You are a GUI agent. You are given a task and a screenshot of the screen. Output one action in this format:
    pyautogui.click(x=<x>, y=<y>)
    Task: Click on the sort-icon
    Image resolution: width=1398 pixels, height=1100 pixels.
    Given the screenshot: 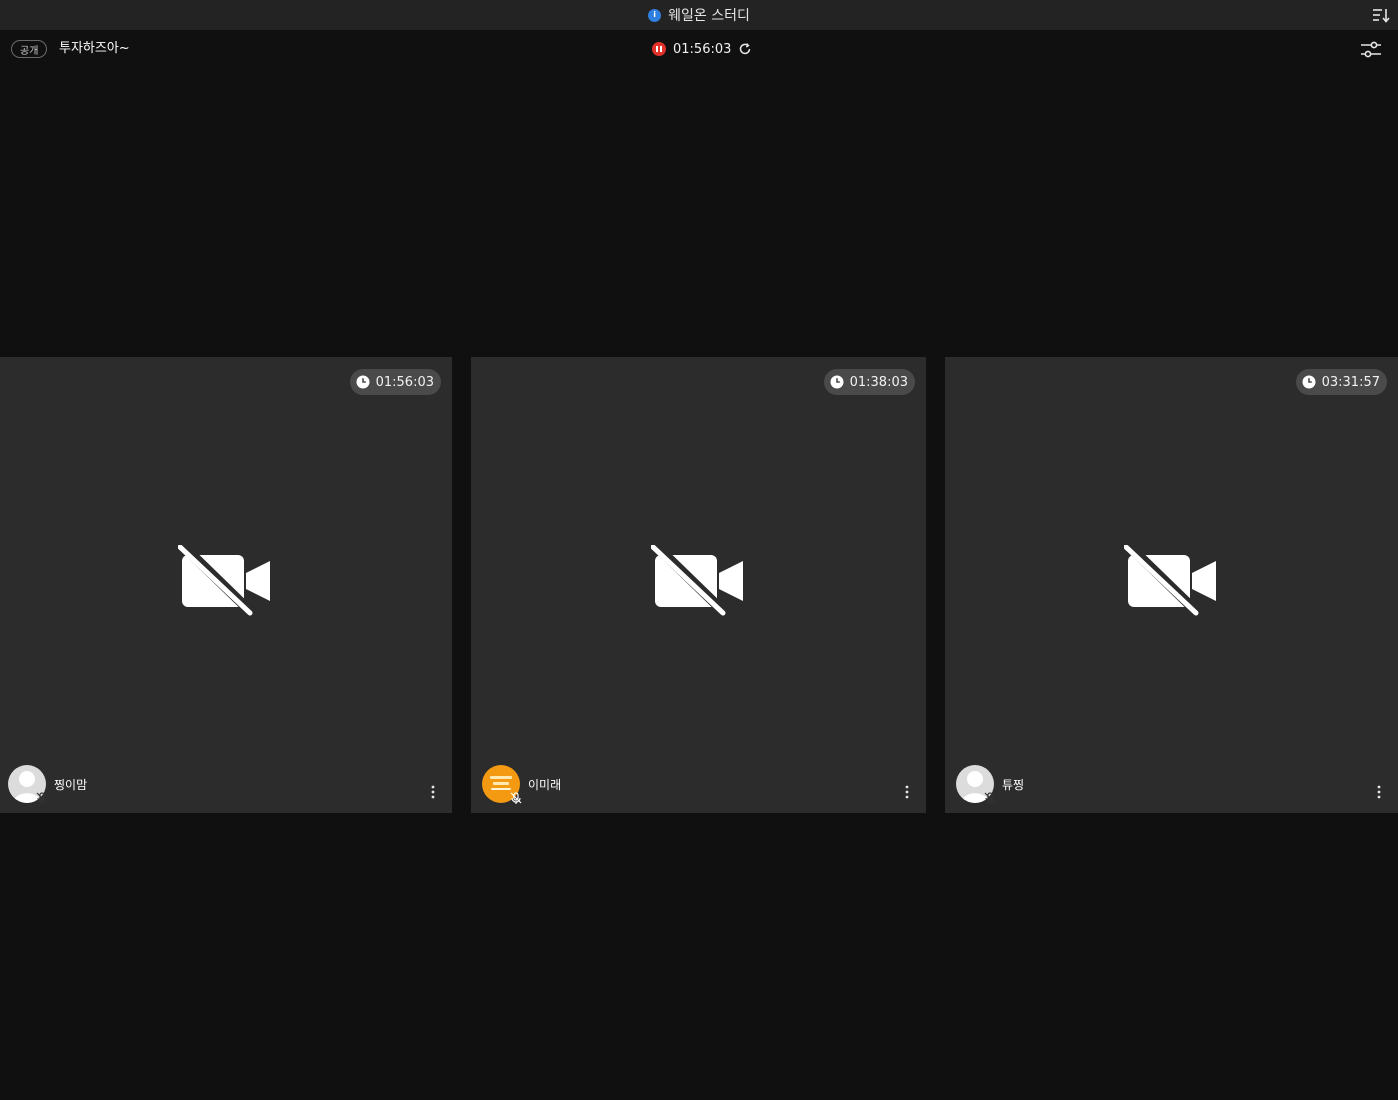 What is the action you would take?
    pyautogui.click(x=1381, y=15)
    